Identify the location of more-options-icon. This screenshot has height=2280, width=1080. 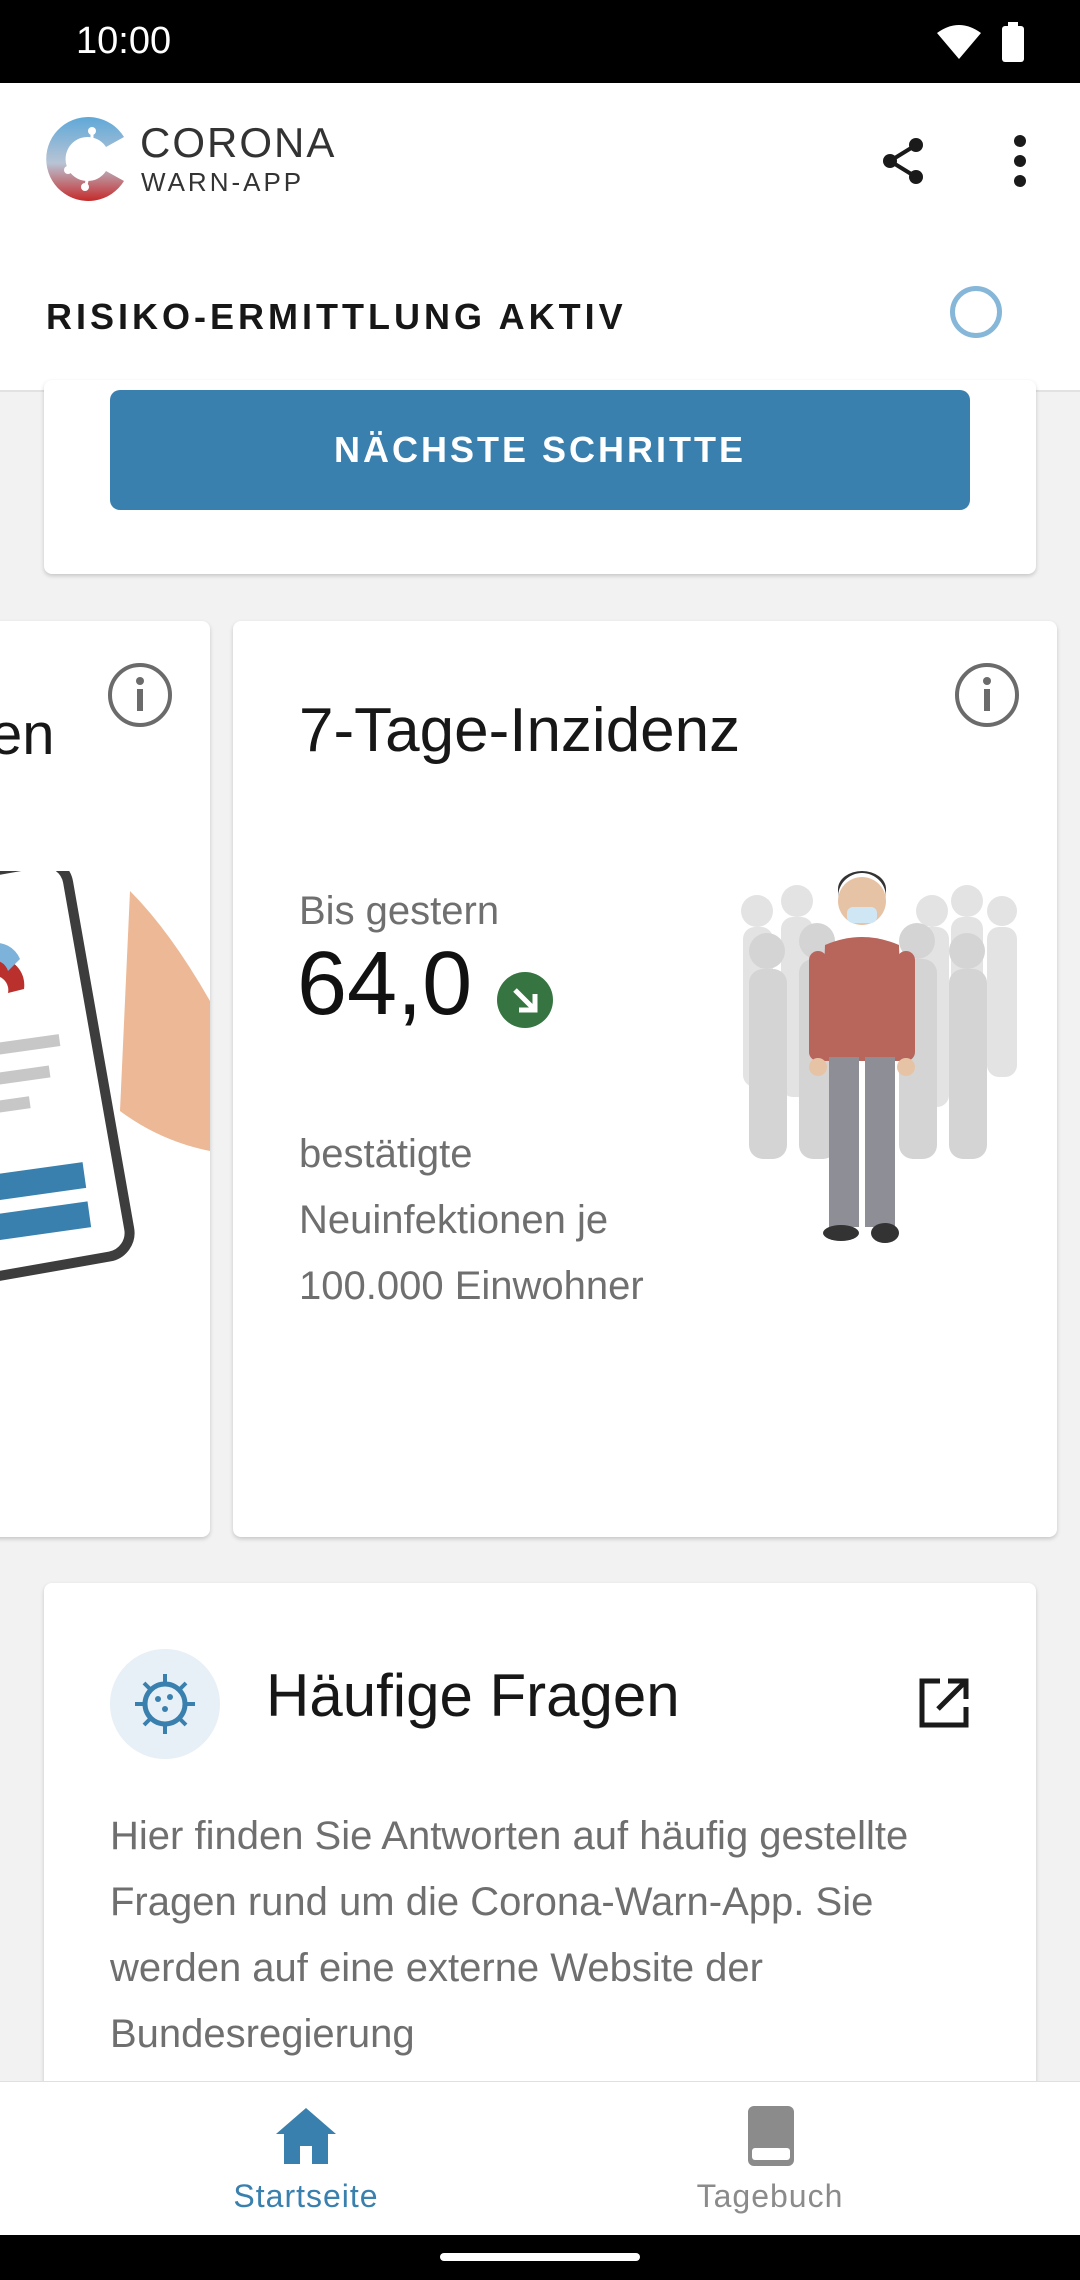
(1020, 161).